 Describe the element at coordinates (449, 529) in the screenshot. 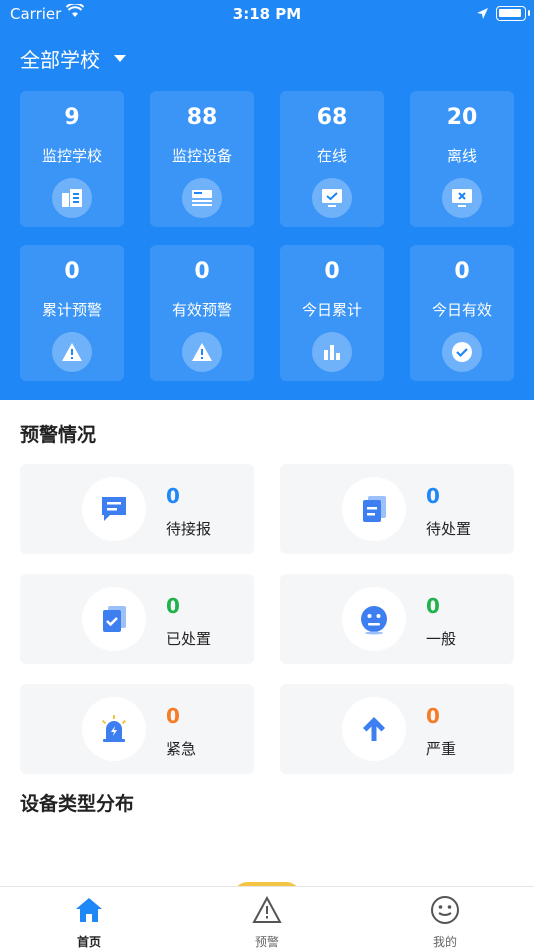

I see `warning-label: 待处置` at that location.